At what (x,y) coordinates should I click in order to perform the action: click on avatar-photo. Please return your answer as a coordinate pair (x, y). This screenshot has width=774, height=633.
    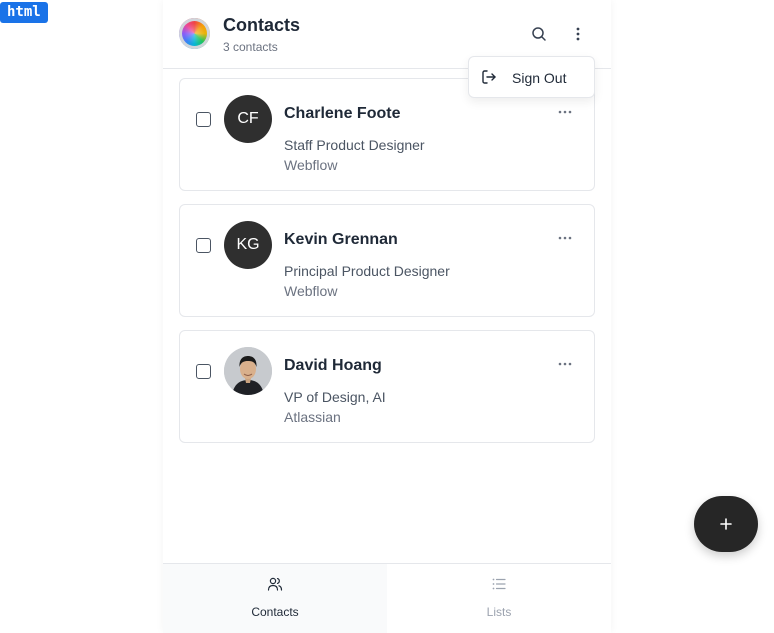
    Looking at the image, I should click on (248, 371).